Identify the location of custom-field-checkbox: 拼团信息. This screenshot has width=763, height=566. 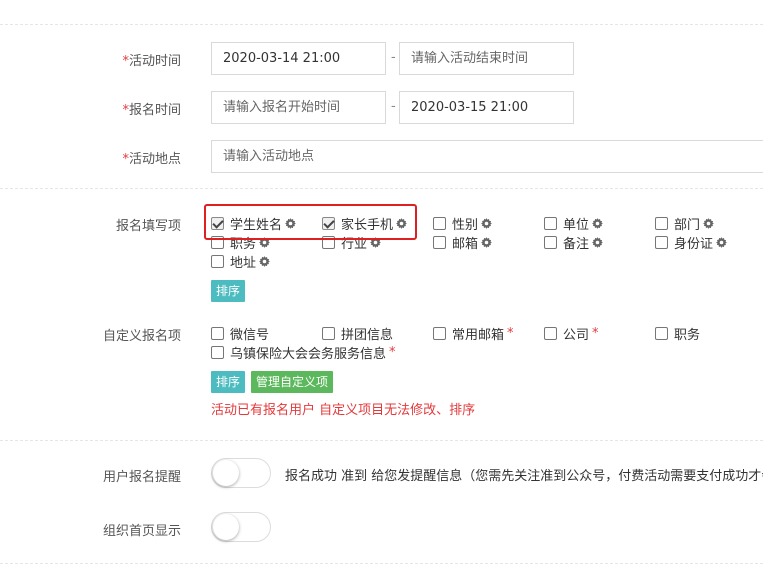
(357, 333).